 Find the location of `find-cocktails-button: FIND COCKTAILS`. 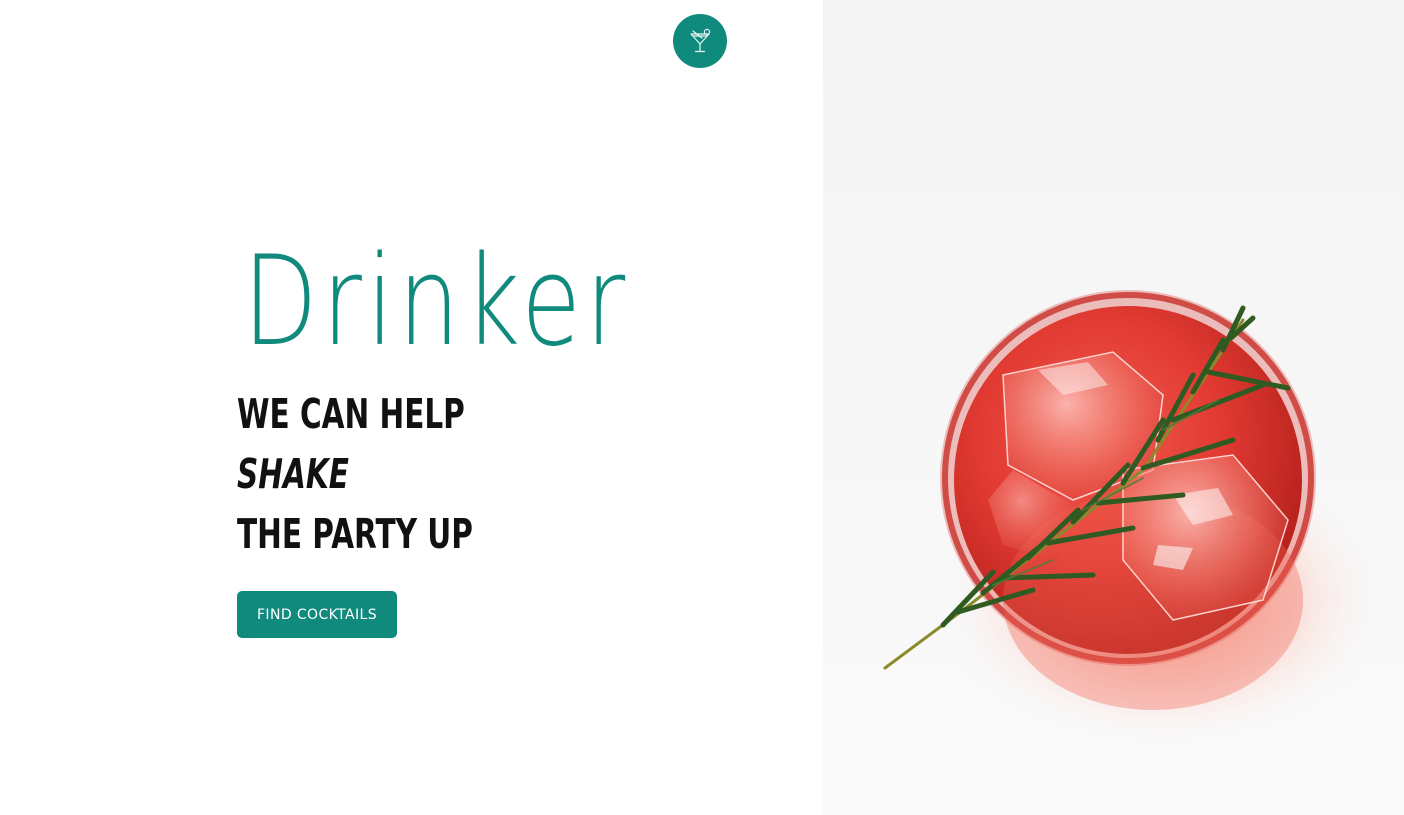

find-cocktails-button: FIND COCKTAILS is located at coordinates (317, 614).